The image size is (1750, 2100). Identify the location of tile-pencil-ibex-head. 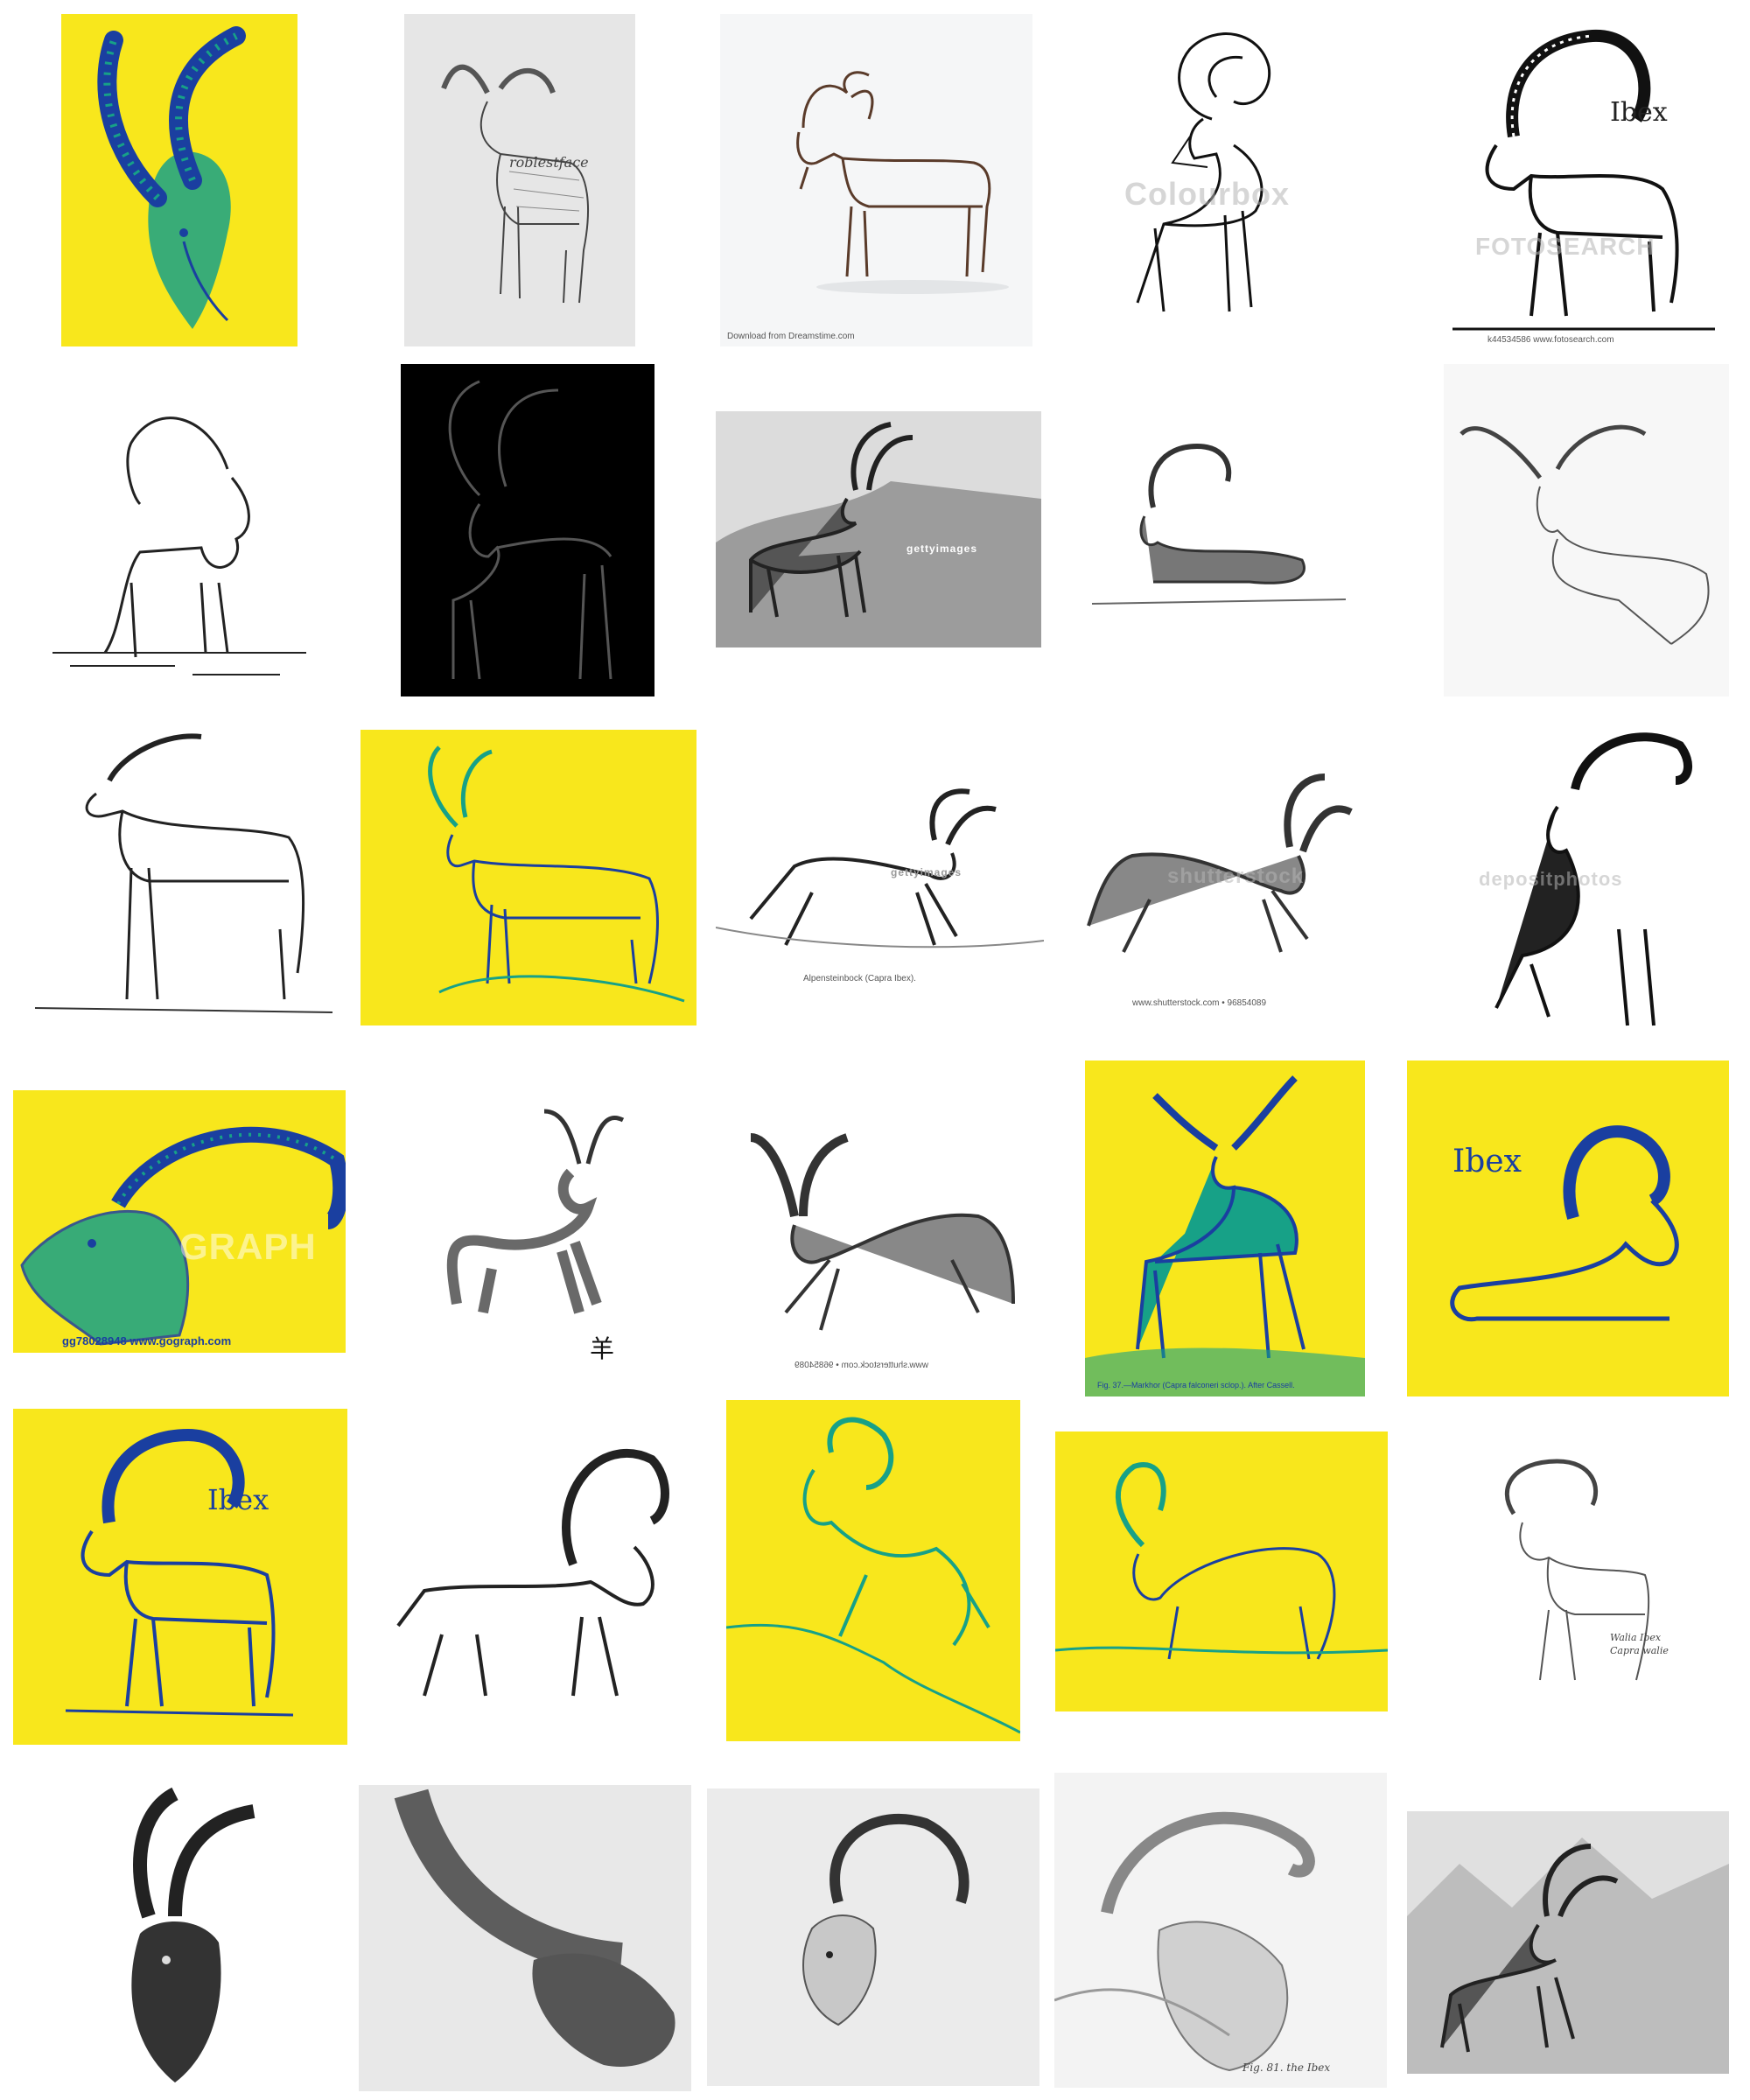
(873, 1937).